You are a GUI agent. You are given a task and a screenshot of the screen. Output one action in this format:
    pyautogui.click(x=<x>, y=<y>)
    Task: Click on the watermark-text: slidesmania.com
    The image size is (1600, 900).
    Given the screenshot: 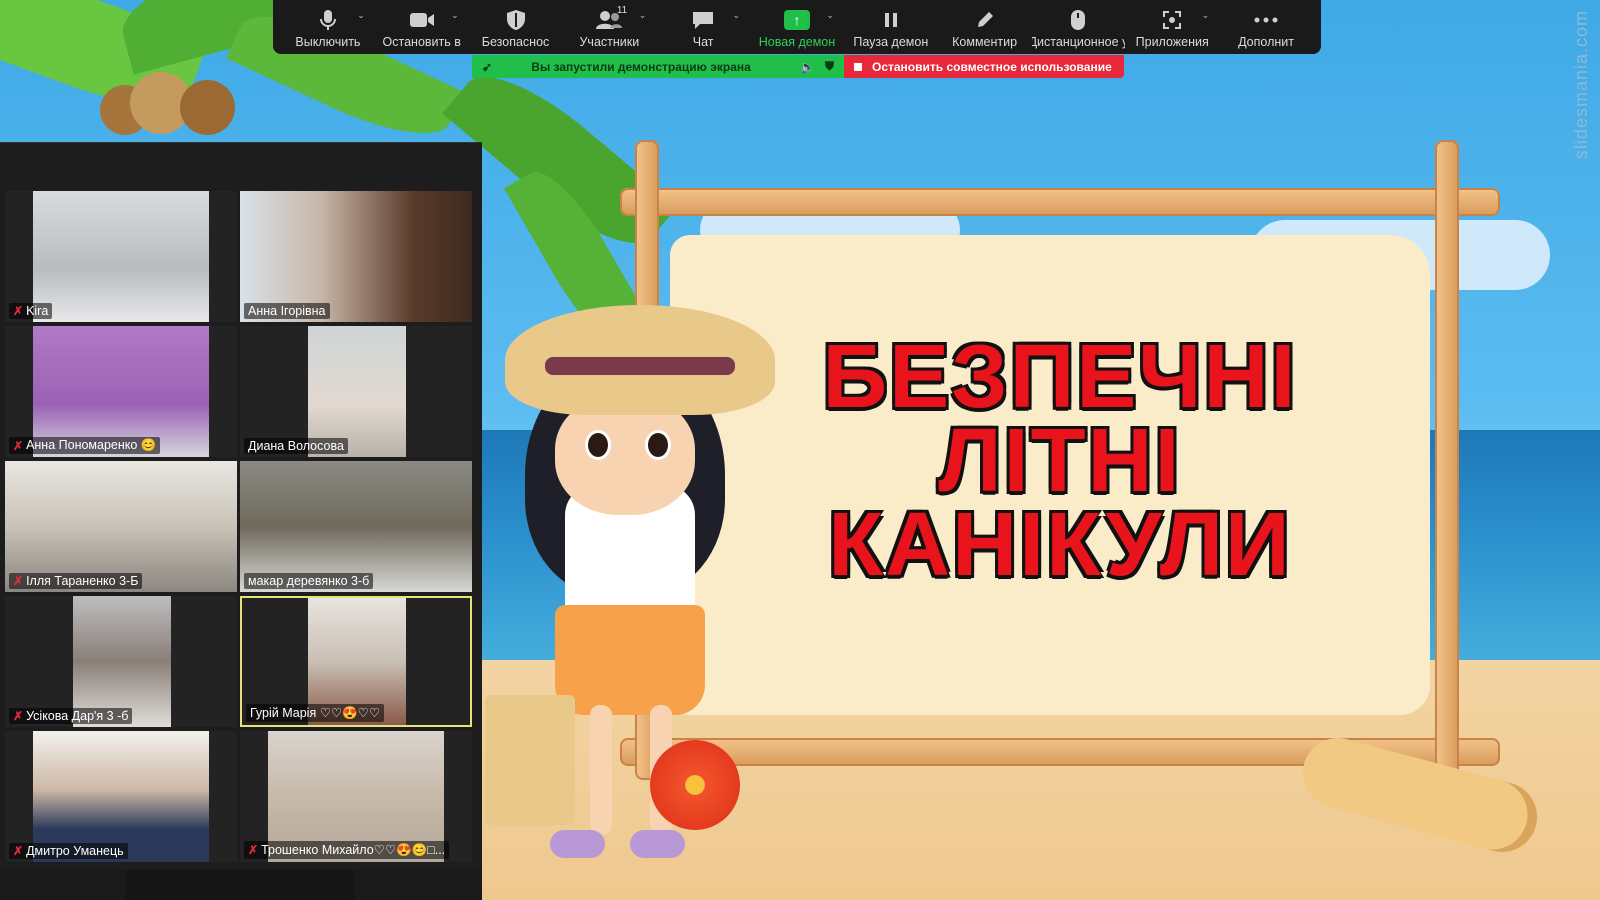 What is the action you would take?
    pyautogui.click(x=1581, y=85)
    